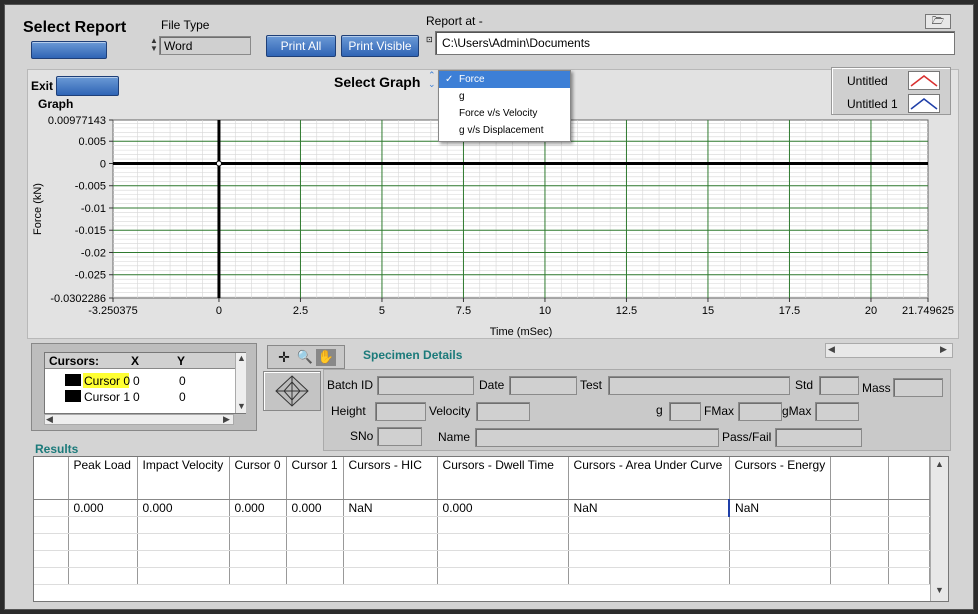 This screenshot has height=614, width=978. Describe the element at coordinates (818, 437) in the screenshot. I see `pass-fail-field` at that location.